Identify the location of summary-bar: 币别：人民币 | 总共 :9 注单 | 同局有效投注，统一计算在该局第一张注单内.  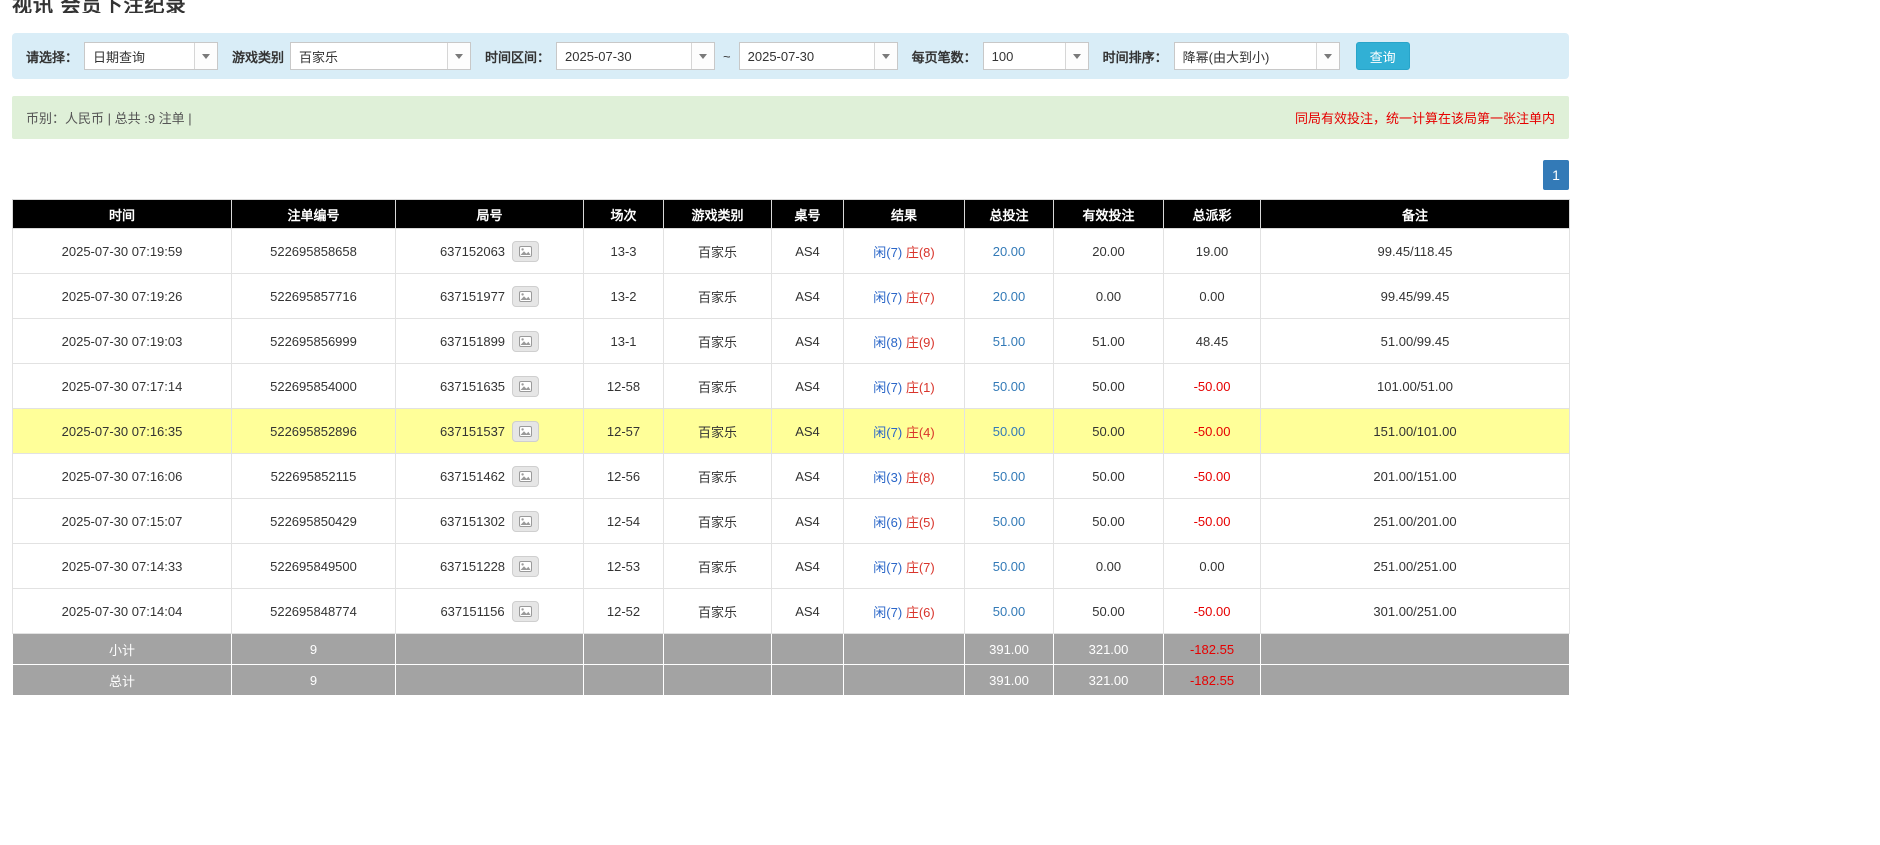
(790, 117).